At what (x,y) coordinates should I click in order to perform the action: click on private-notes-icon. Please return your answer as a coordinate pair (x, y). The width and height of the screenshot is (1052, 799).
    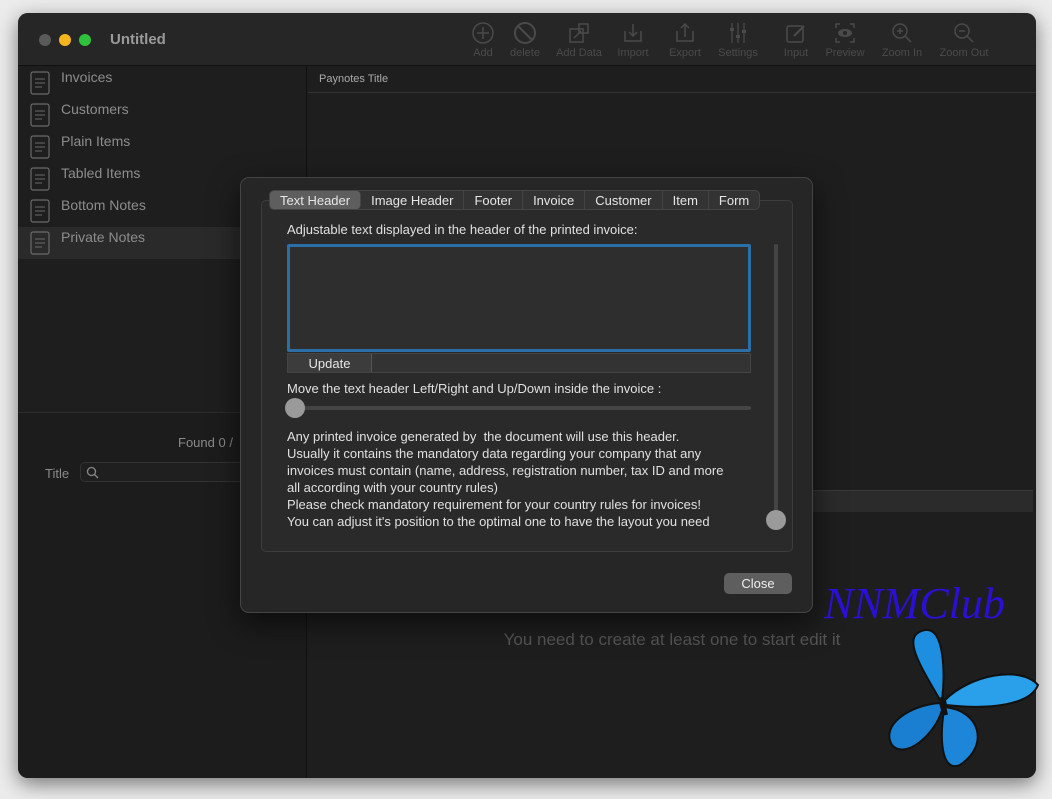
    Looking at the image, I should click on (40, 243).